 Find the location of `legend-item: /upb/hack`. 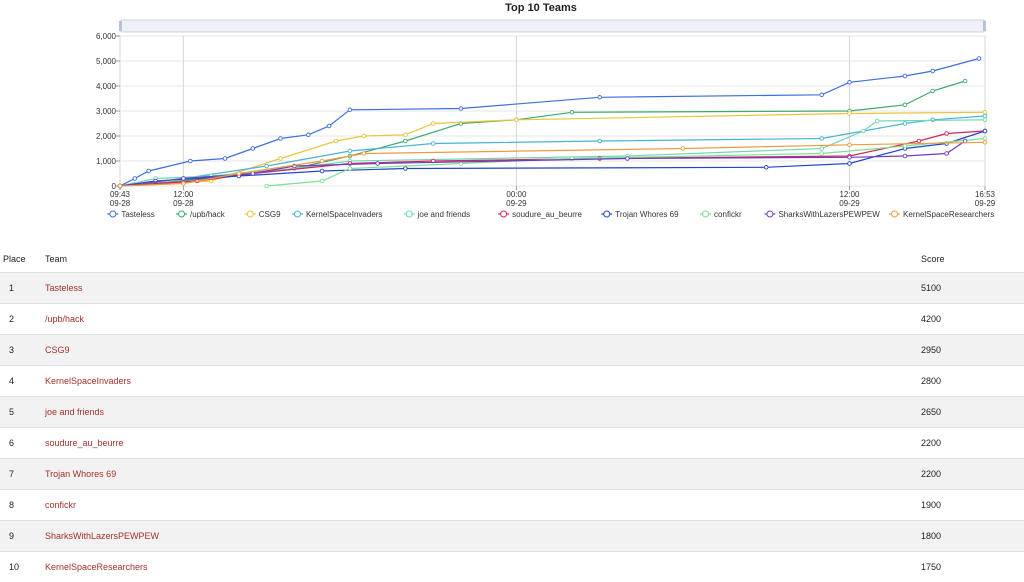

legend-item: /upb/hack is located at coordinates (201, 214).